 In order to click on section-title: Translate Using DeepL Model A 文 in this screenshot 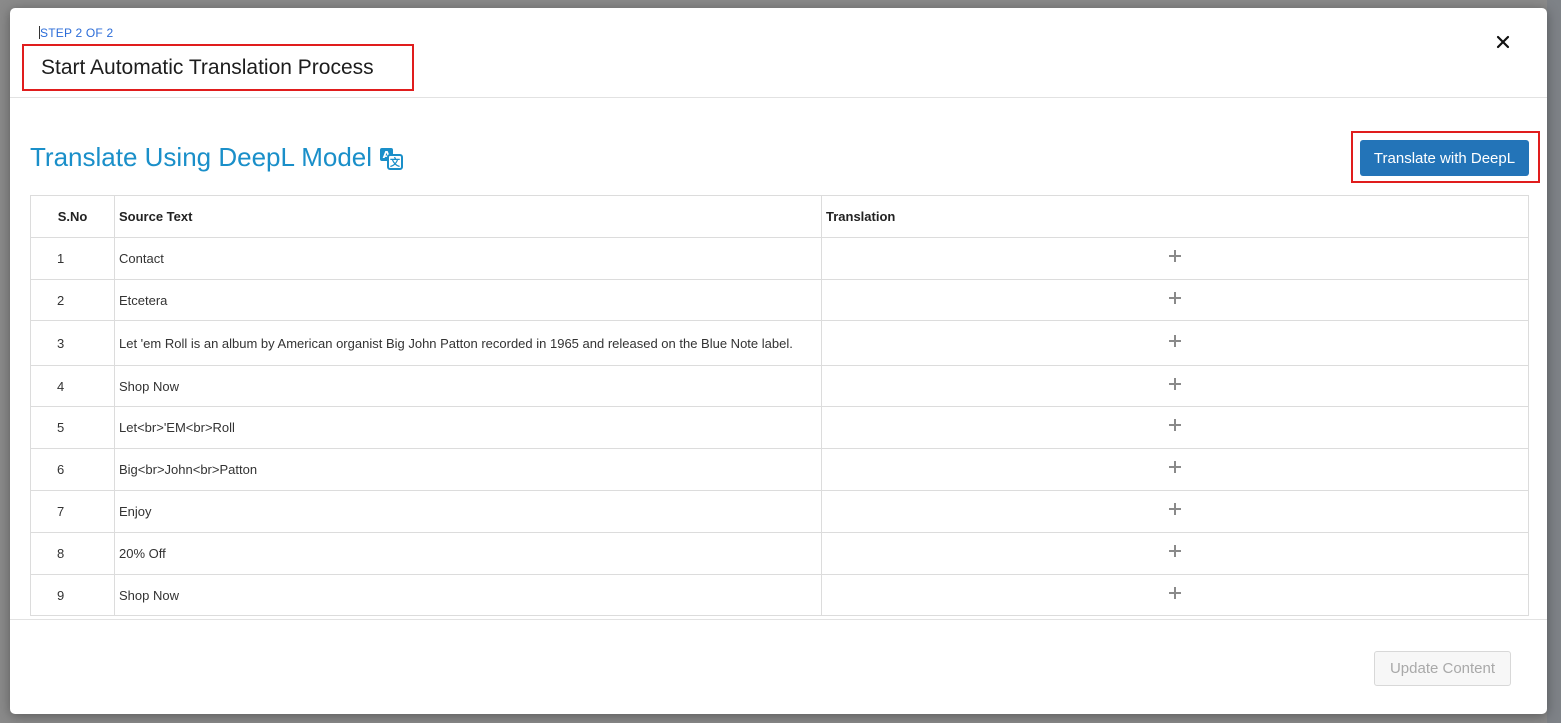, I will do `click(217, 157)`.